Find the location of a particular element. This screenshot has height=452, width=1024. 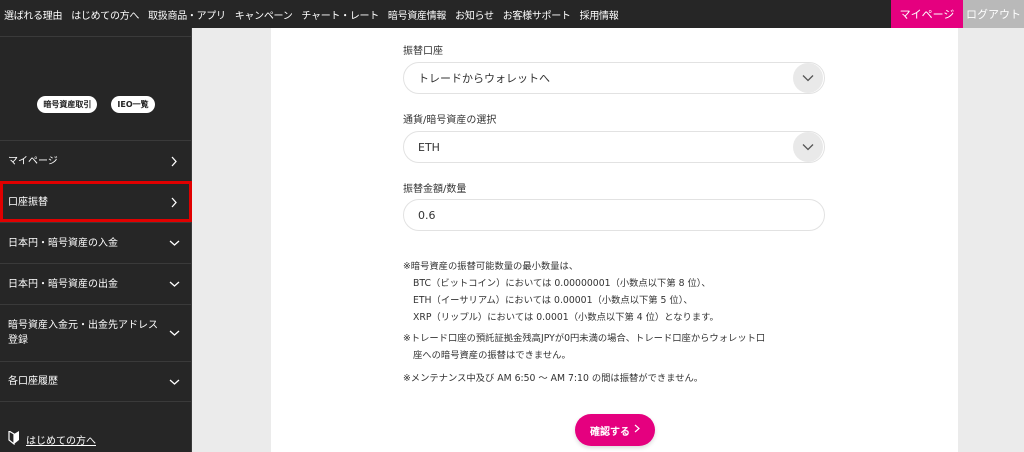

tag-ieo-list: IEO一覧 is located at coordinates (133, 104).